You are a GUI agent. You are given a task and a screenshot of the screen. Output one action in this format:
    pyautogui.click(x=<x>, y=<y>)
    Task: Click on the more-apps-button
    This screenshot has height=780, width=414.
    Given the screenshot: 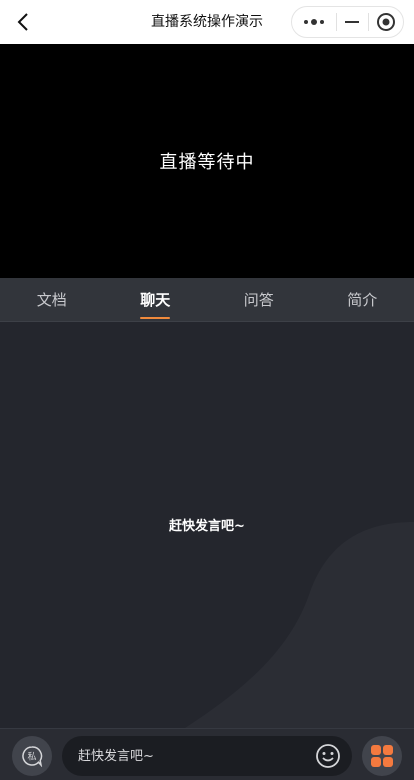 What is the action you would take?
    pyautogui.click(x=382, y=756)
    